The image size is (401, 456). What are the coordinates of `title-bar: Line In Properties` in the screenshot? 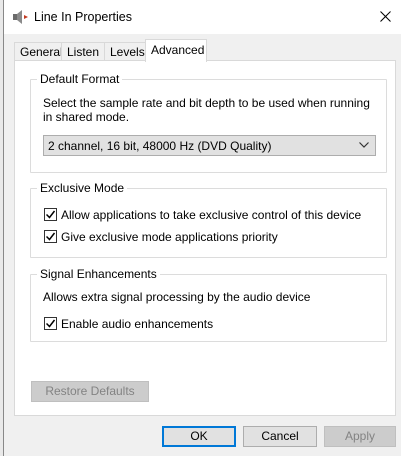 It's located at (202, 17).